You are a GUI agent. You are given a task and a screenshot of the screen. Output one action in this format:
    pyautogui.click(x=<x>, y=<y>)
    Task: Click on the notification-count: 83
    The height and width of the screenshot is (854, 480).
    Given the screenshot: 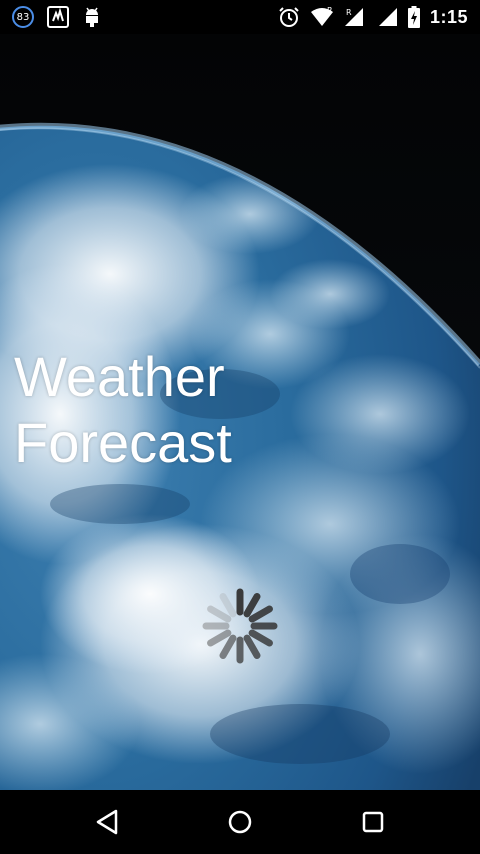 What is the action you would take?
    pyautogui.click(x=23, y=17)
    